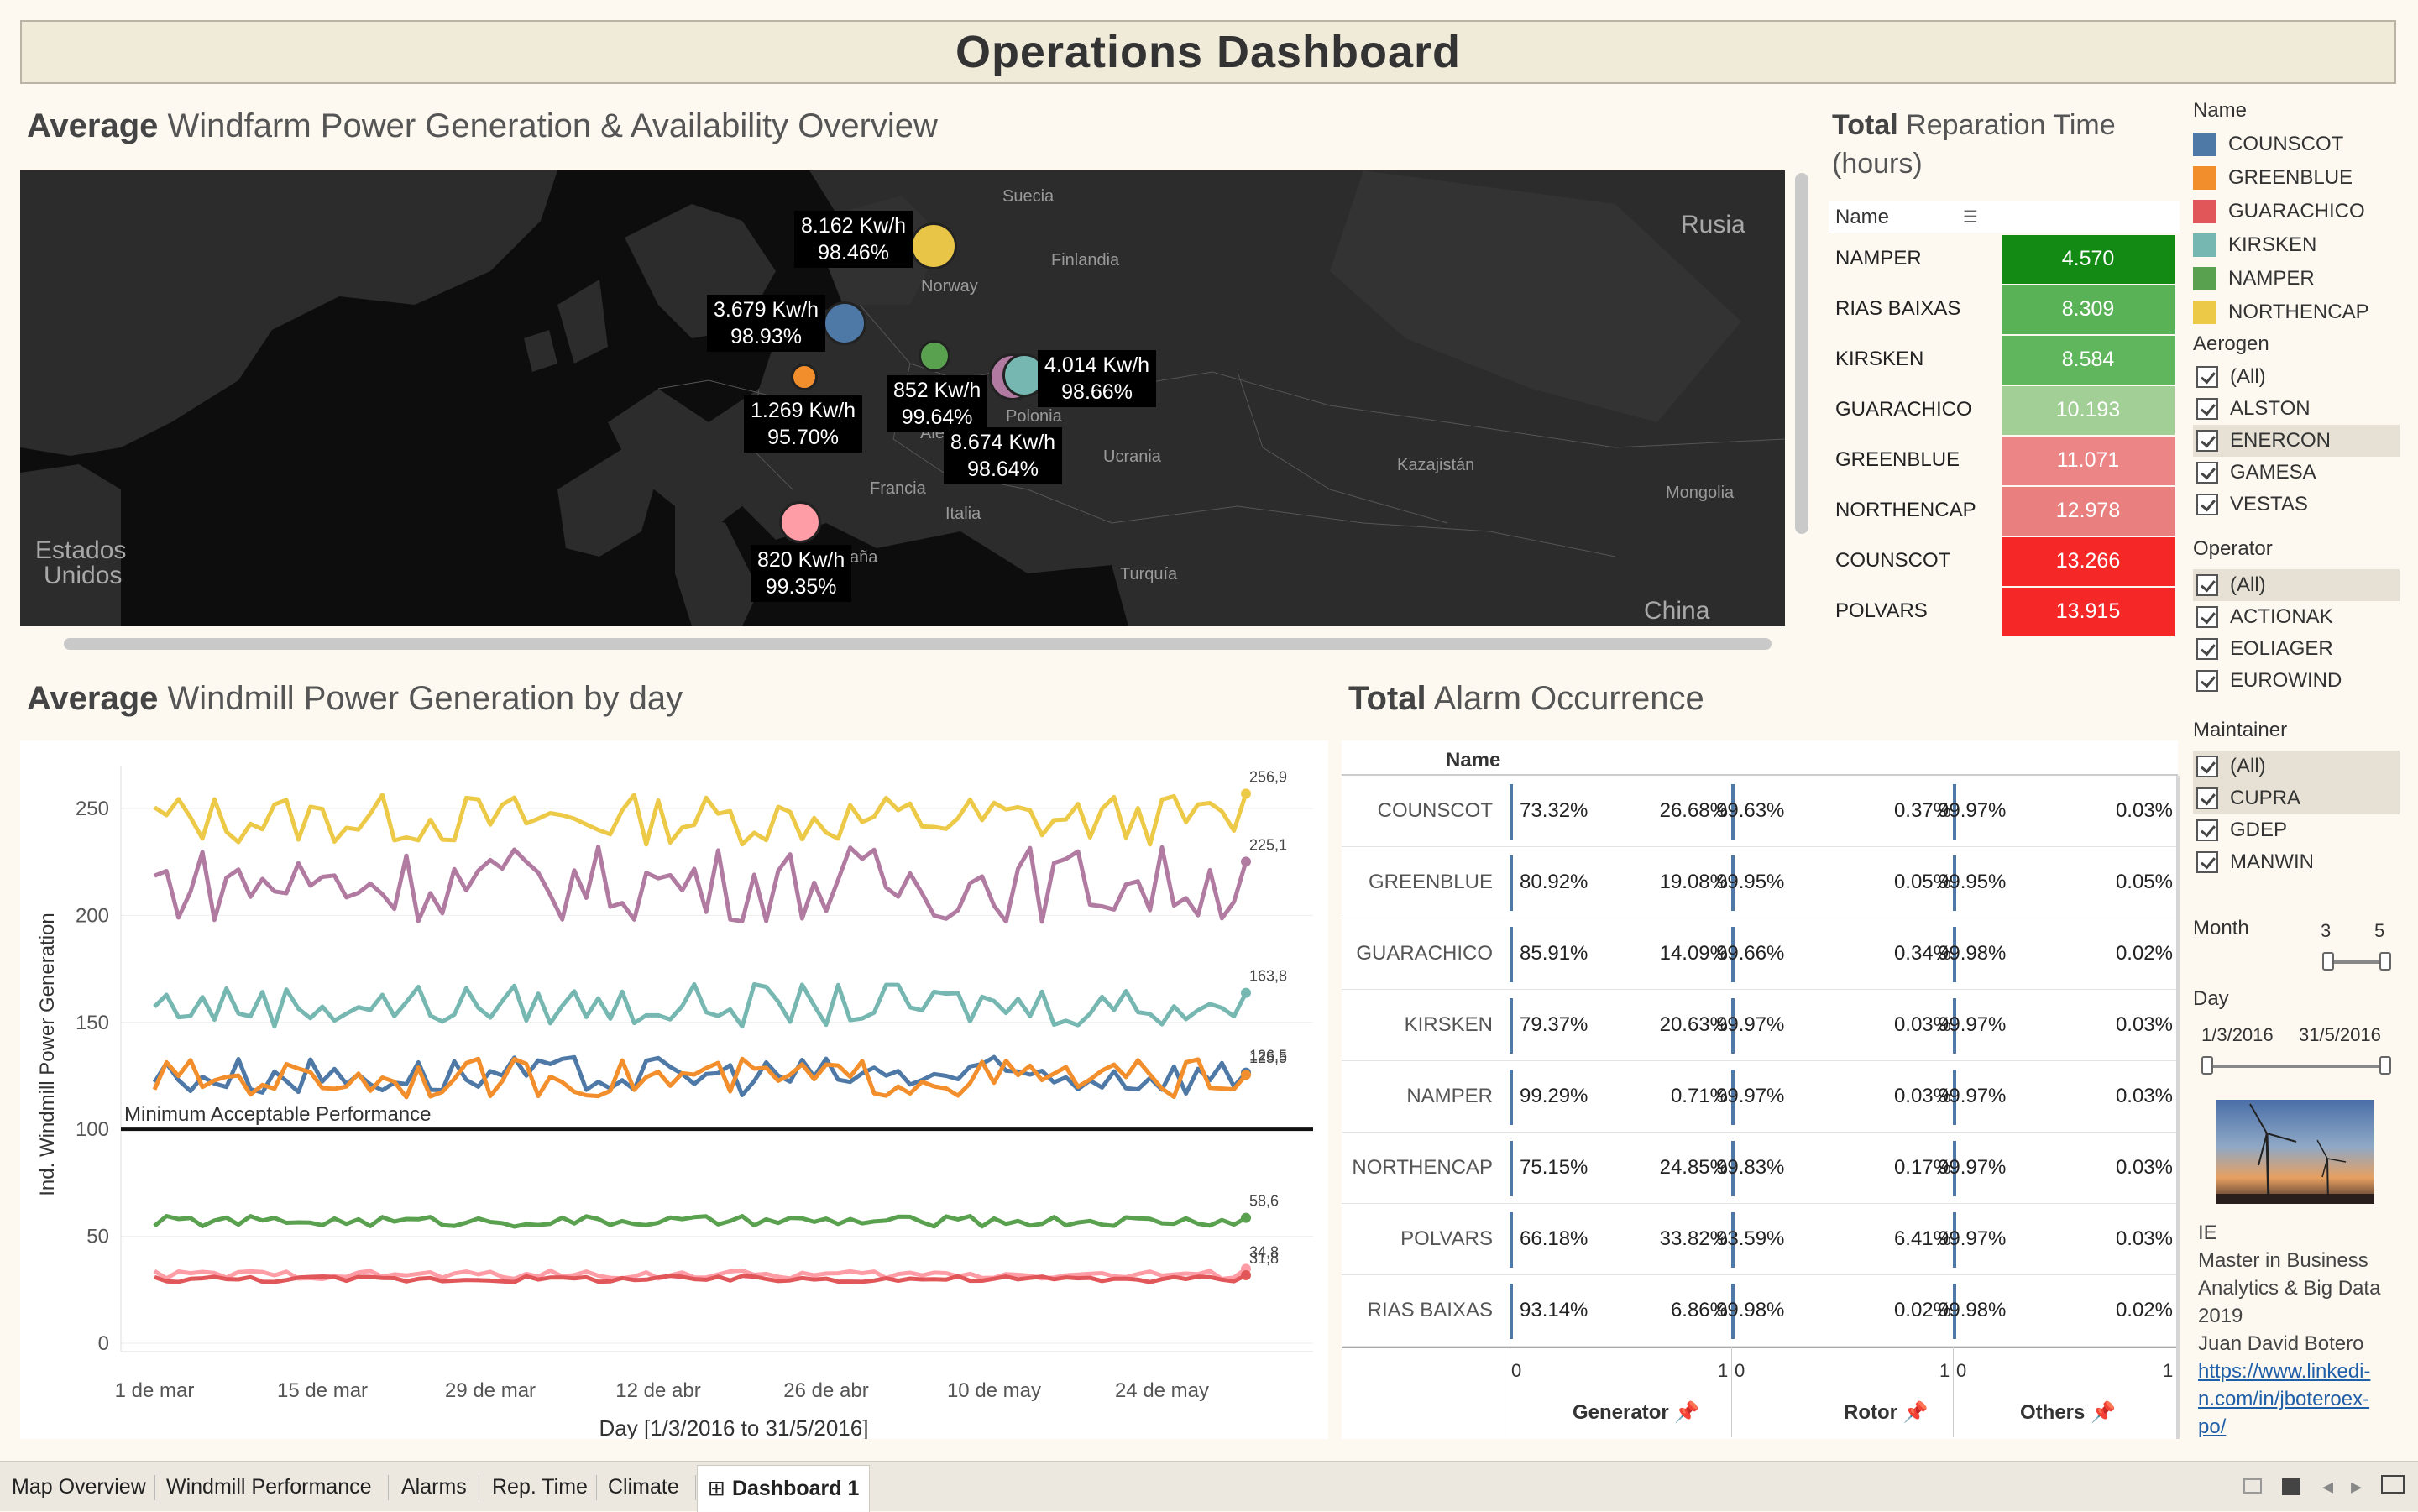 Image resolution: width=2418 pixels, height=1512 pixels. What do you see at coordinates (2328, 961) in the screenshot?
I see `month-slider-min-handle` at bounding box center [2328, 961].